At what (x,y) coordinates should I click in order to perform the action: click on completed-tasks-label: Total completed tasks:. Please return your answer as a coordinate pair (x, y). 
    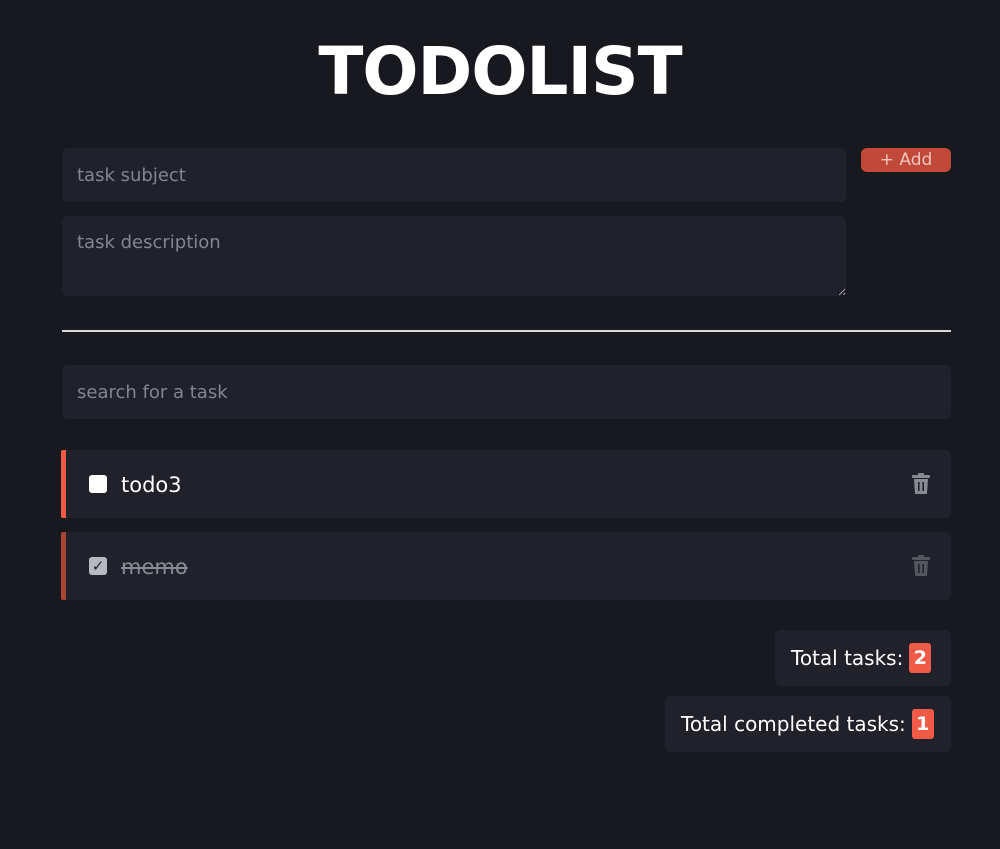
    Looking at the image, I should click on (793, 724).